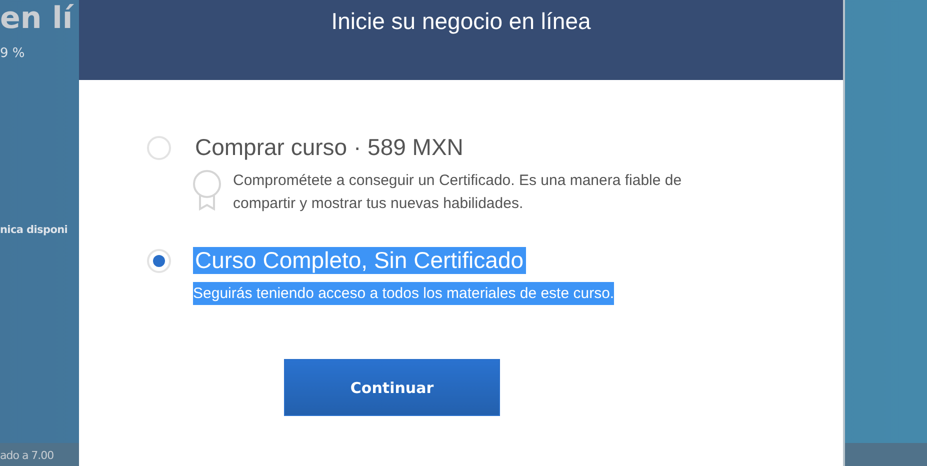 Image resolution: width=927 pixels, height=466 pixels. I want to click on option-description: Comprométete a conseguir un Certificado. Es una manera fiable de compartir y mostrar tus nuevas habilidades., so click(458, 192).